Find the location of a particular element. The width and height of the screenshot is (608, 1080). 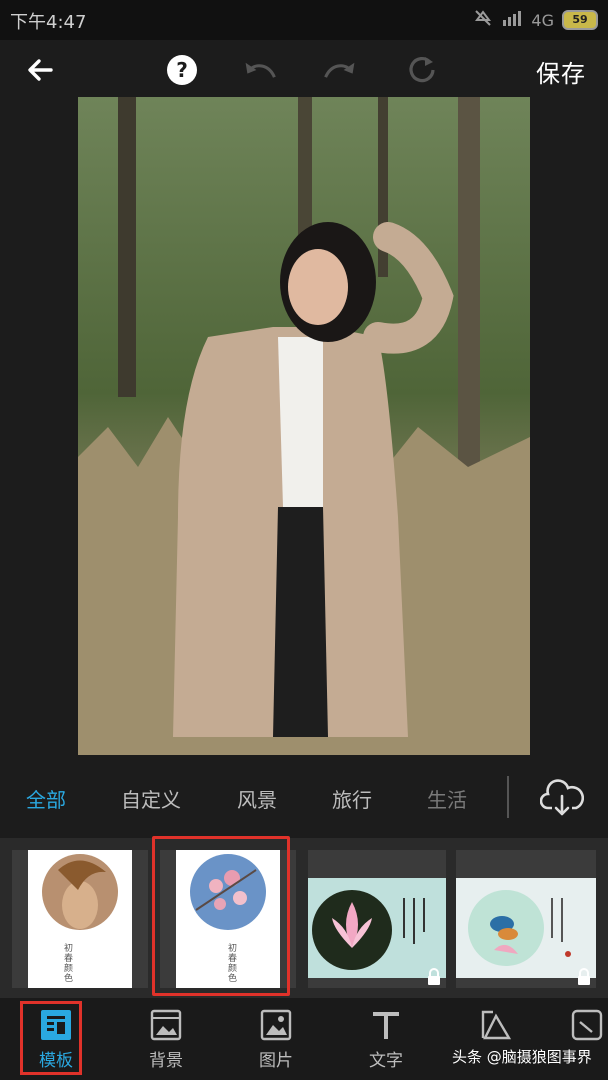

nav-image: 图片 is located at coordinates (276, 1039).